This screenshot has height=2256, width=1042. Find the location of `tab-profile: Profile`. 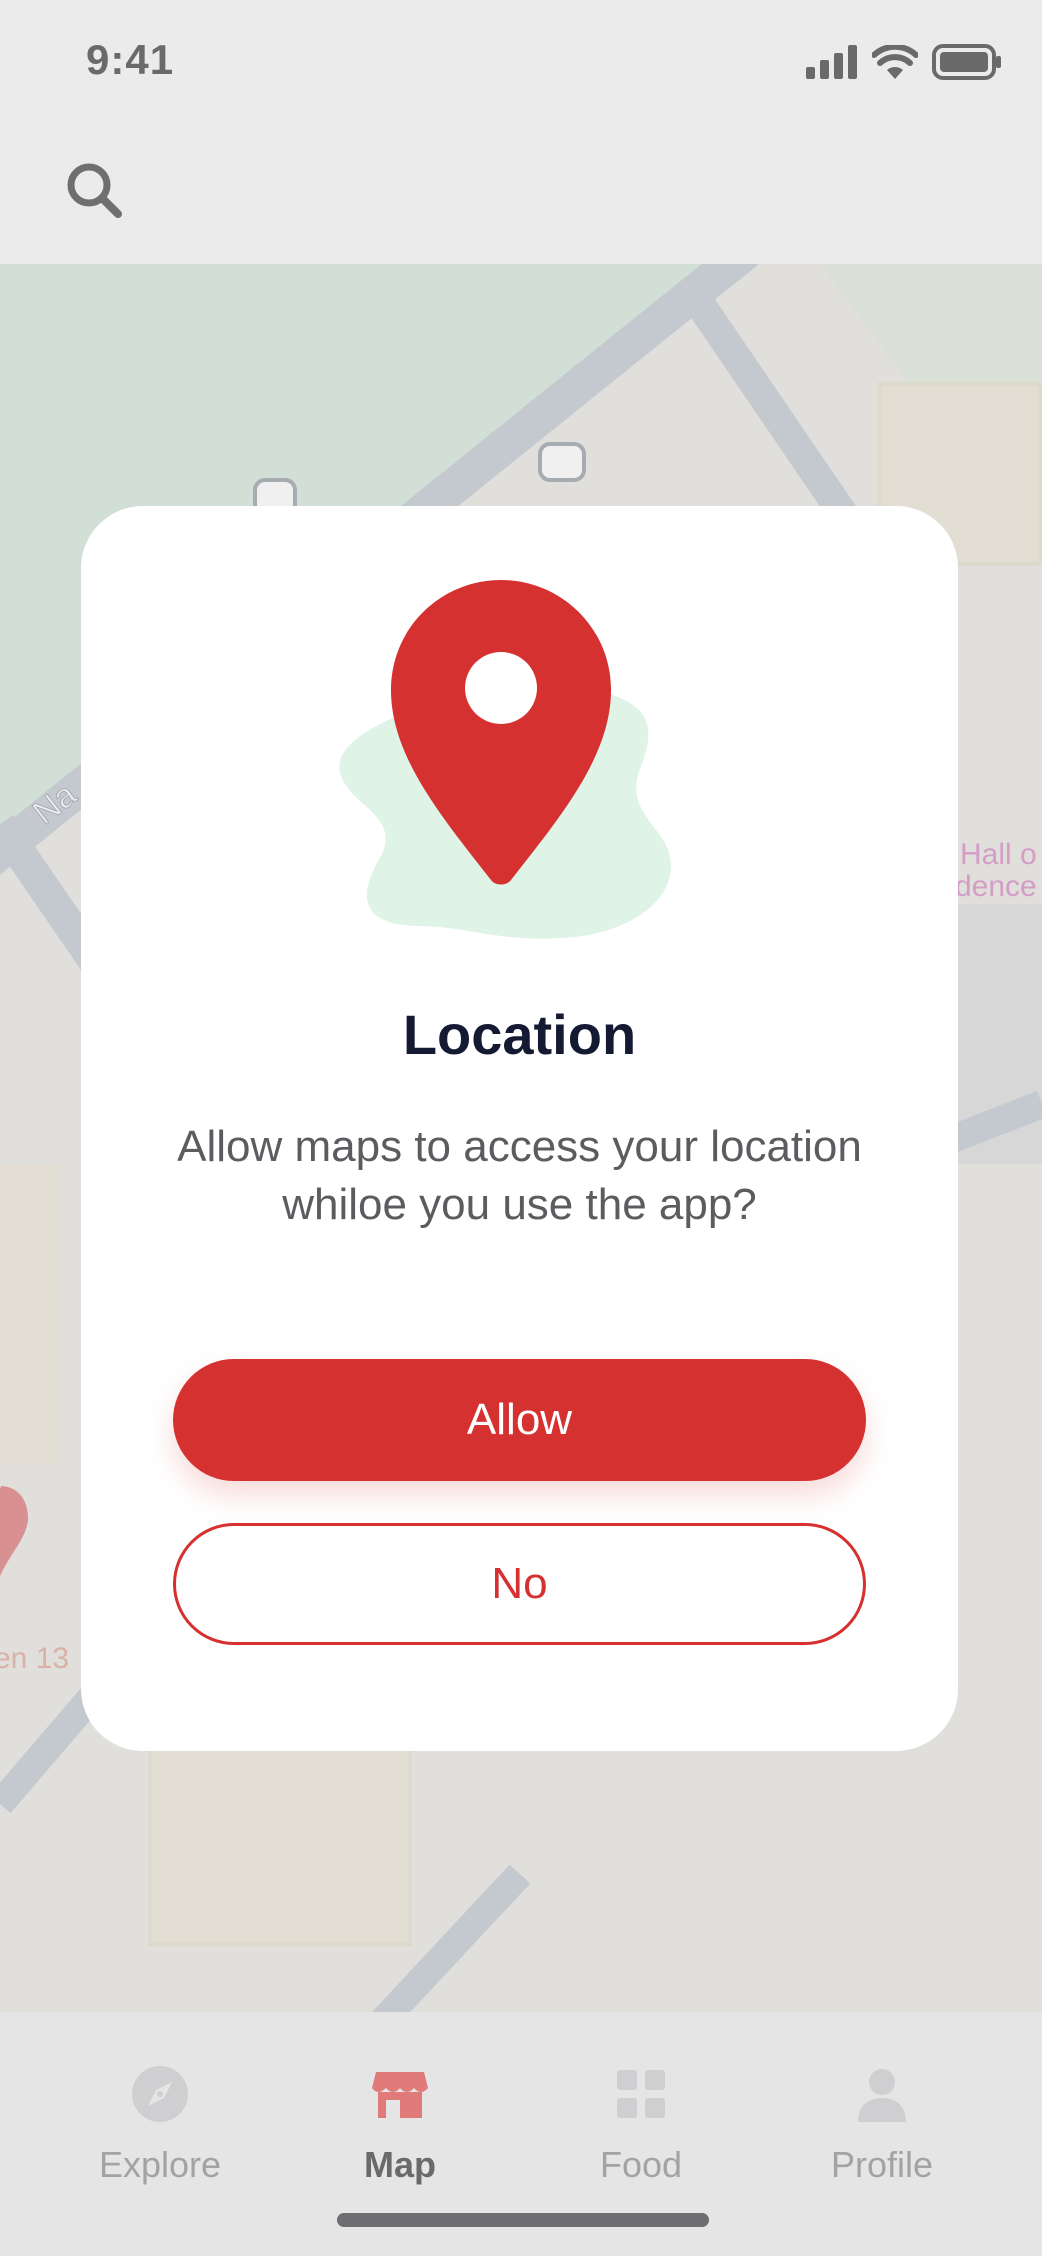

tab-profile: Profile is located at coordinates (882, 2122).